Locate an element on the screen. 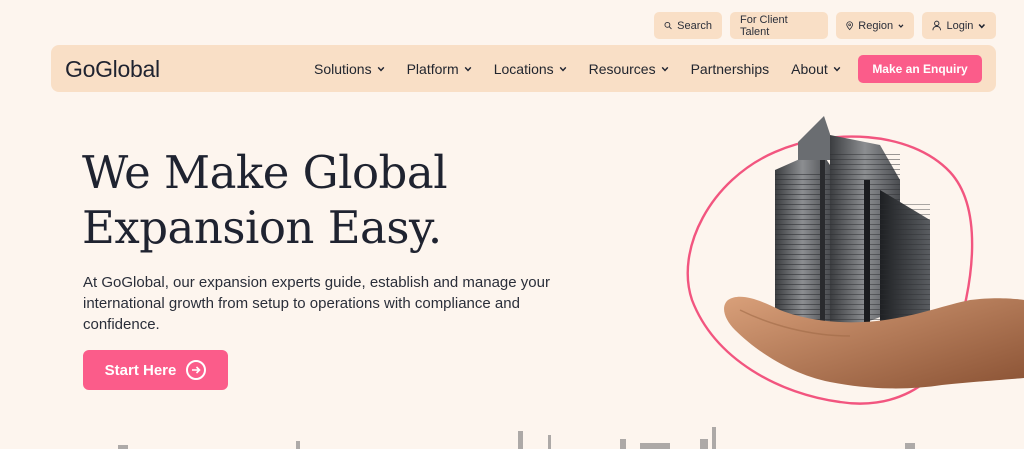 This screenshot has height=449, width=1024. region-label: Region is located at coordinates (876, 25).